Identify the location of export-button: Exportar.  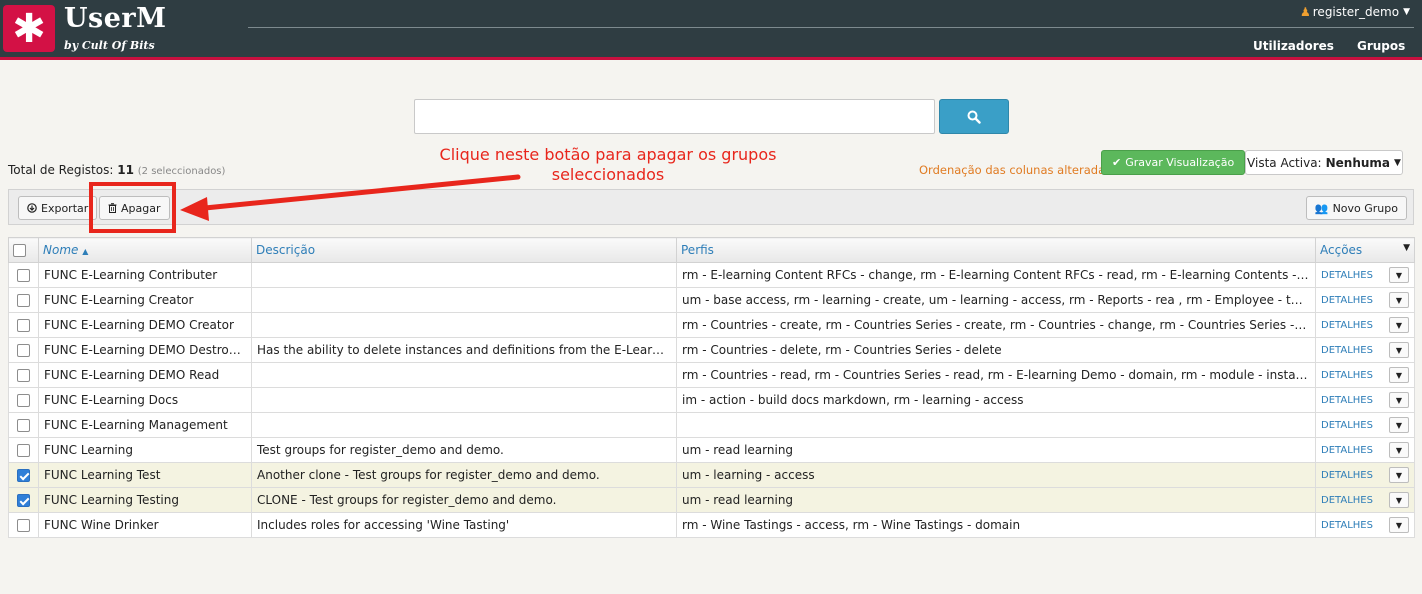
(58, 208).